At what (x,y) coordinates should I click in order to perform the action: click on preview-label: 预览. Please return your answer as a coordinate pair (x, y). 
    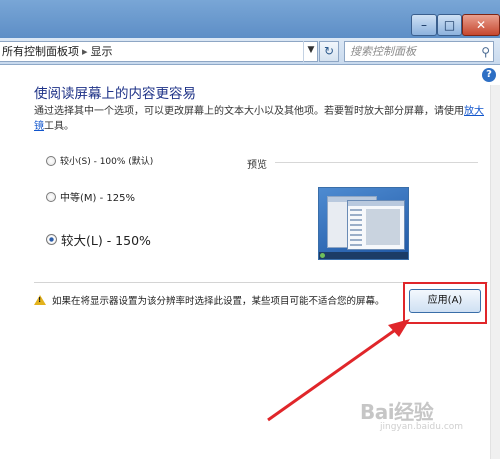
    Looking at the image, I should click on (257, 165).